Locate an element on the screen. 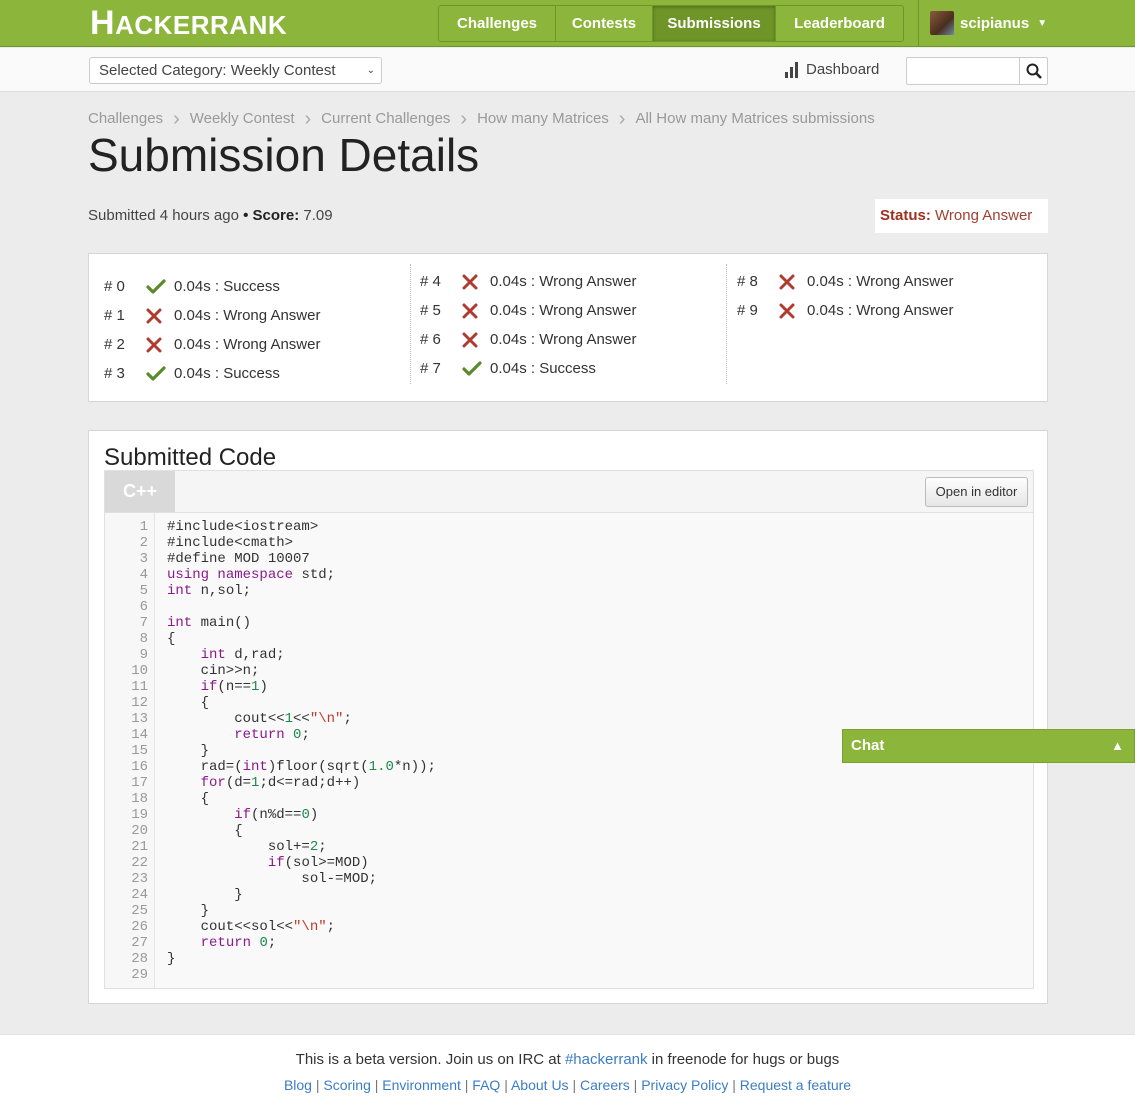 The image size is (1135, 1109). testcase-number: # 5 is located at coordinates (430, 310).